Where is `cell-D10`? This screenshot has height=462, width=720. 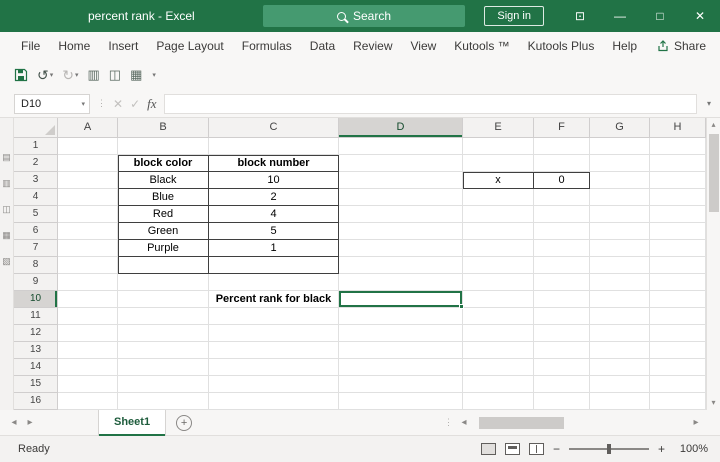 cell-D10 is located at coordinates (401, 300).